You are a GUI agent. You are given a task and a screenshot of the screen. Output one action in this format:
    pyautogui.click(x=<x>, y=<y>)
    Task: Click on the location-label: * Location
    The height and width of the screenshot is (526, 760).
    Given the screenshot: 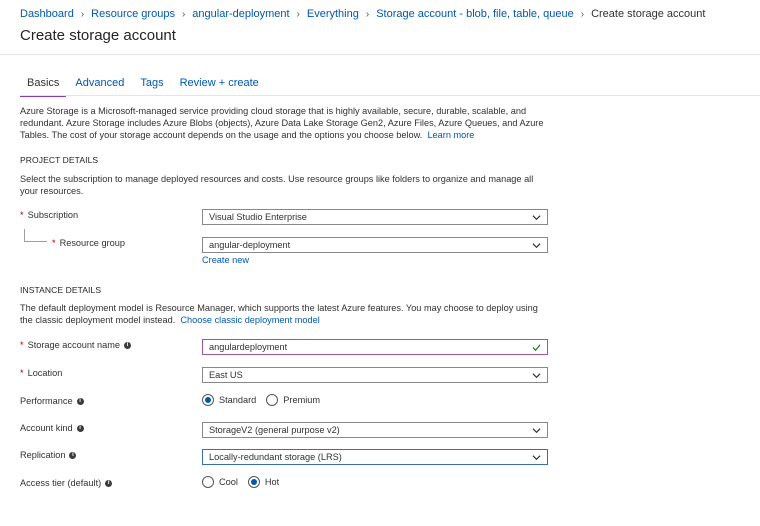 What is the action you would take?
    pyautogui.click(x=41, y=373)
    